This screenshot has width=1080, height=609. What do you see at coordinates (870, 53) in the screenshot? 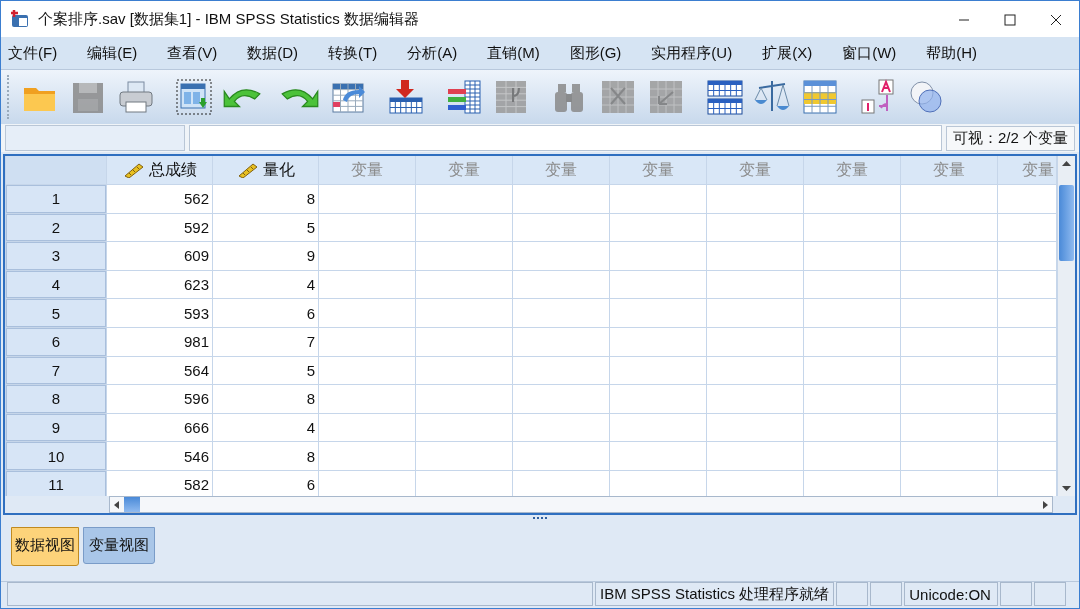
I see `menu-item: 窗口(W)` at bounding box center [870, 53].